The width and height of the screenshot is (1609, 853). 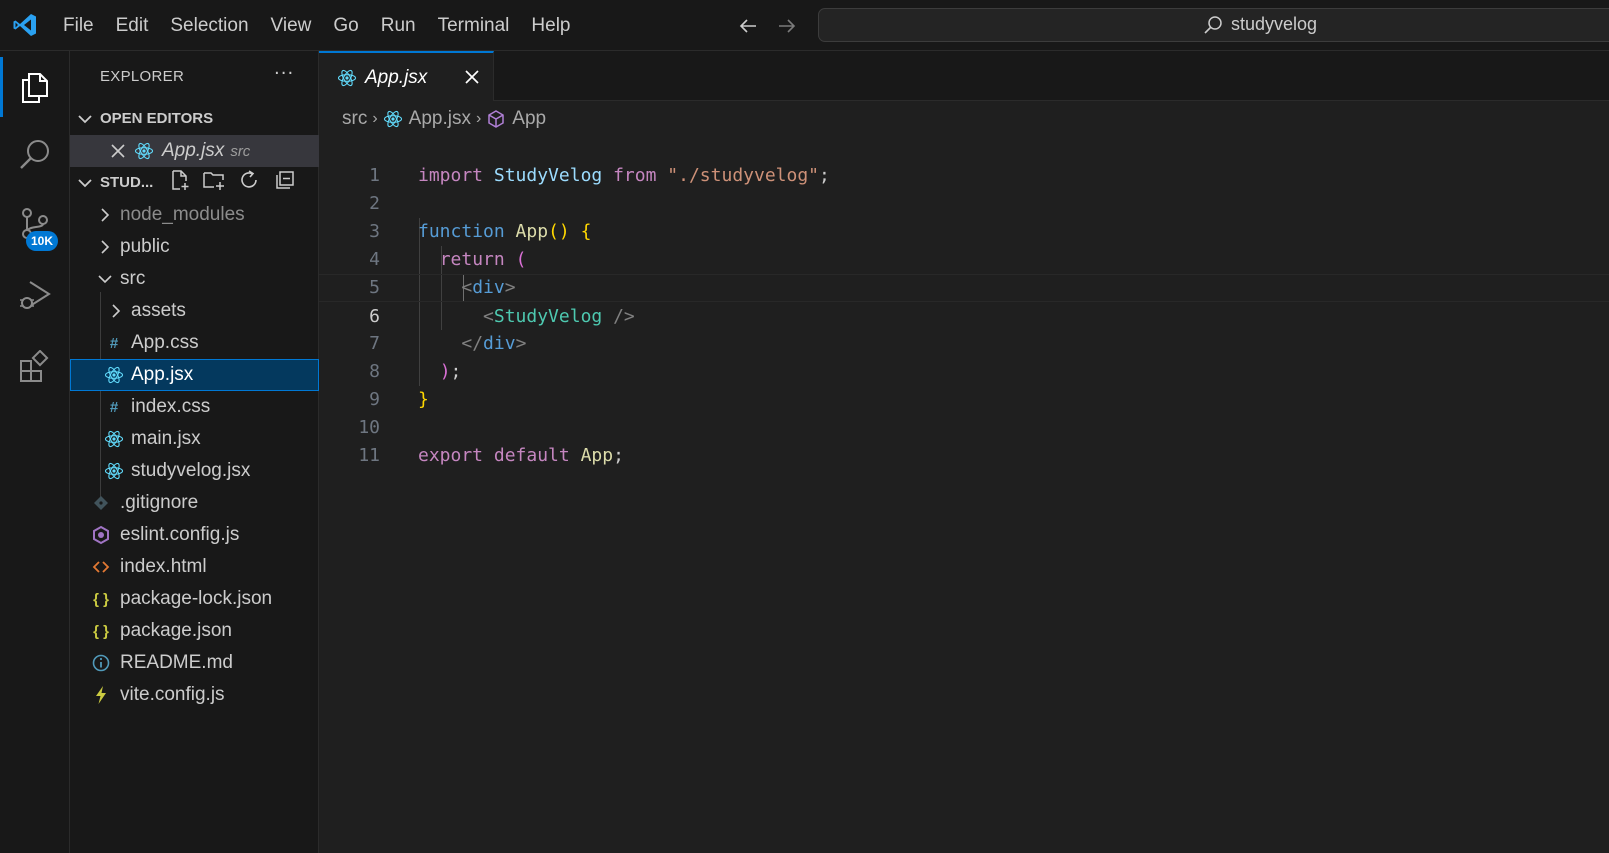 I want to click on tree-item-label: index.html, so click(x=163, y=566).